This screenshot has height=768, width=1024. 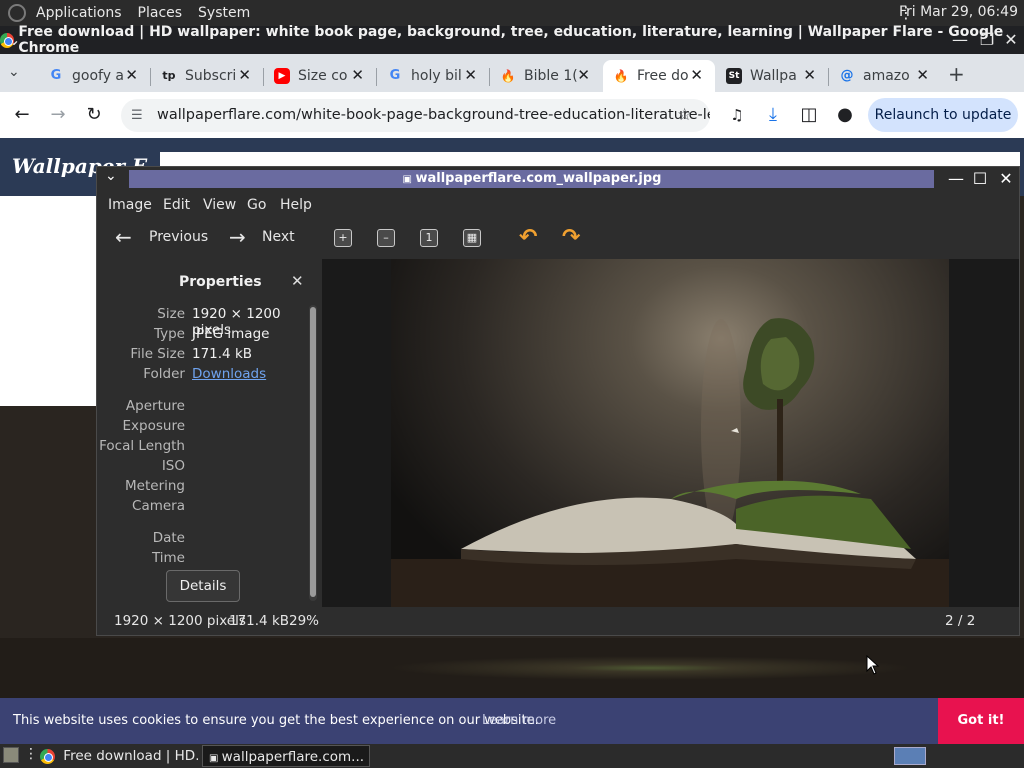 What do you see at coordinates (14, 72) in the screenshot?
I see `tab-search-icon: ⌄` at bounding box center [14, 72].